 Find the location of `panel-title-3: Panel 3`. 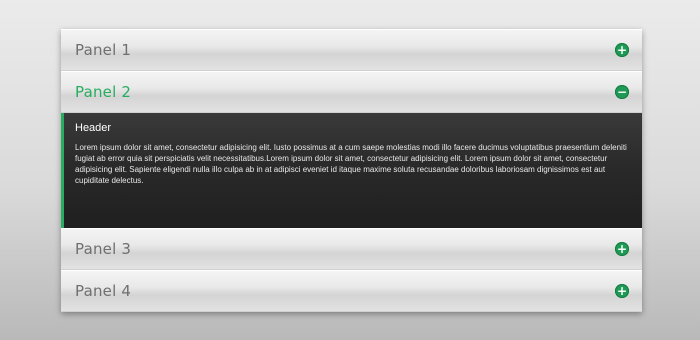

panel-title-3: Panel 3 is located at coordinates (103, 249).